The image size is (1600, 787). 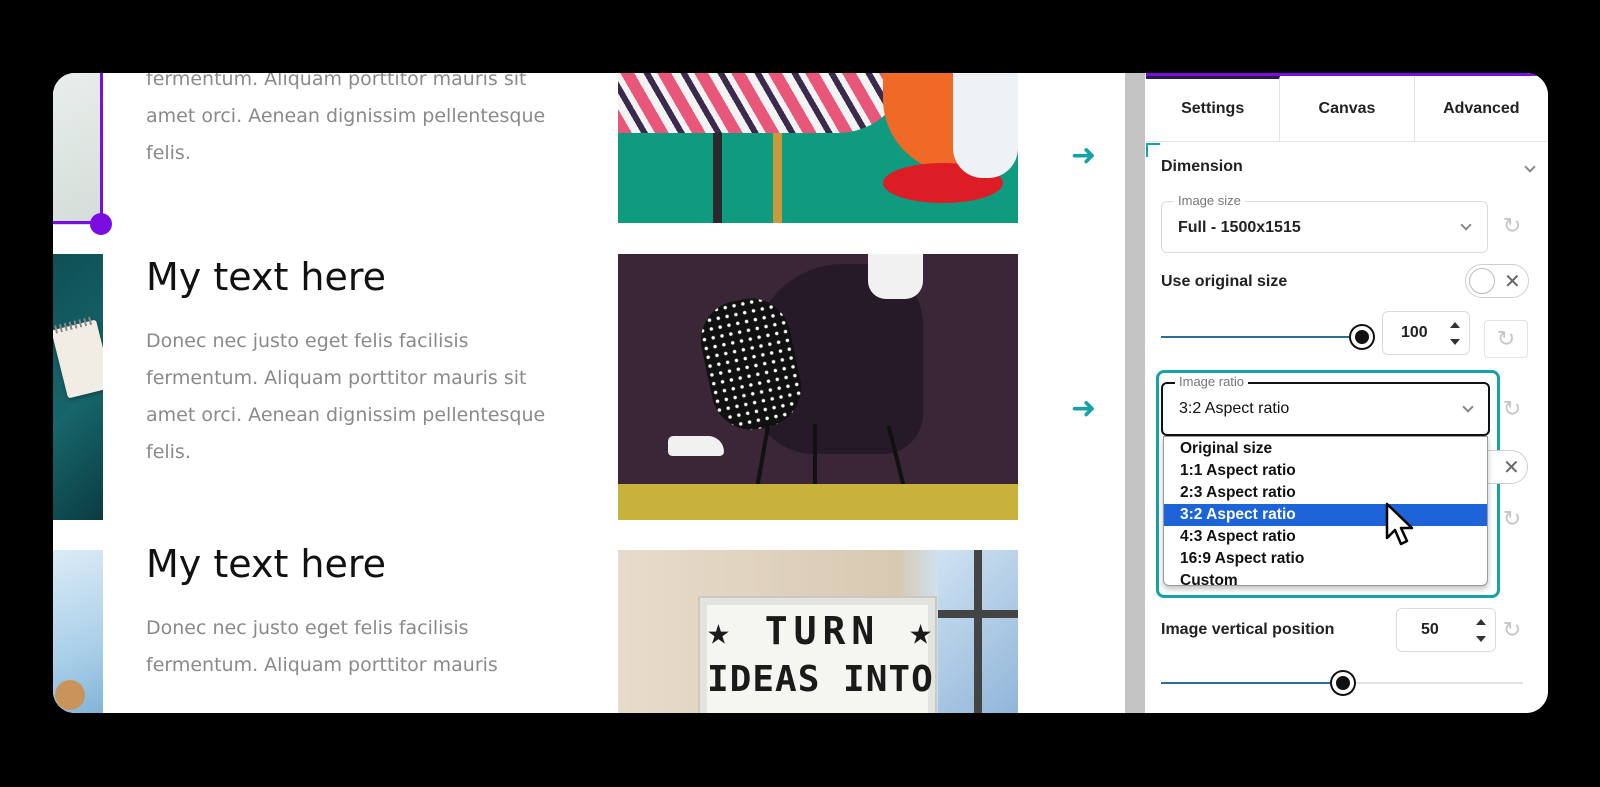 What do you see at coordinates (78, 359) in the screenshot?
I see `notepad-shape` at bounding box center [78, 359].